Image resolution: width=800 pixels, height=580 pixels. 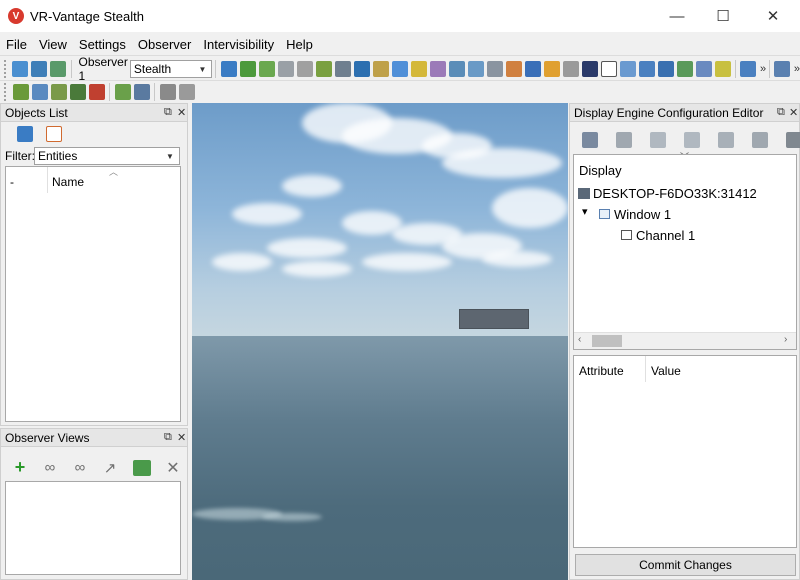 What do you see at coordinates (93, 528) in the screenshot?
I see `observer-views-list` at bounding box center [93, 528].